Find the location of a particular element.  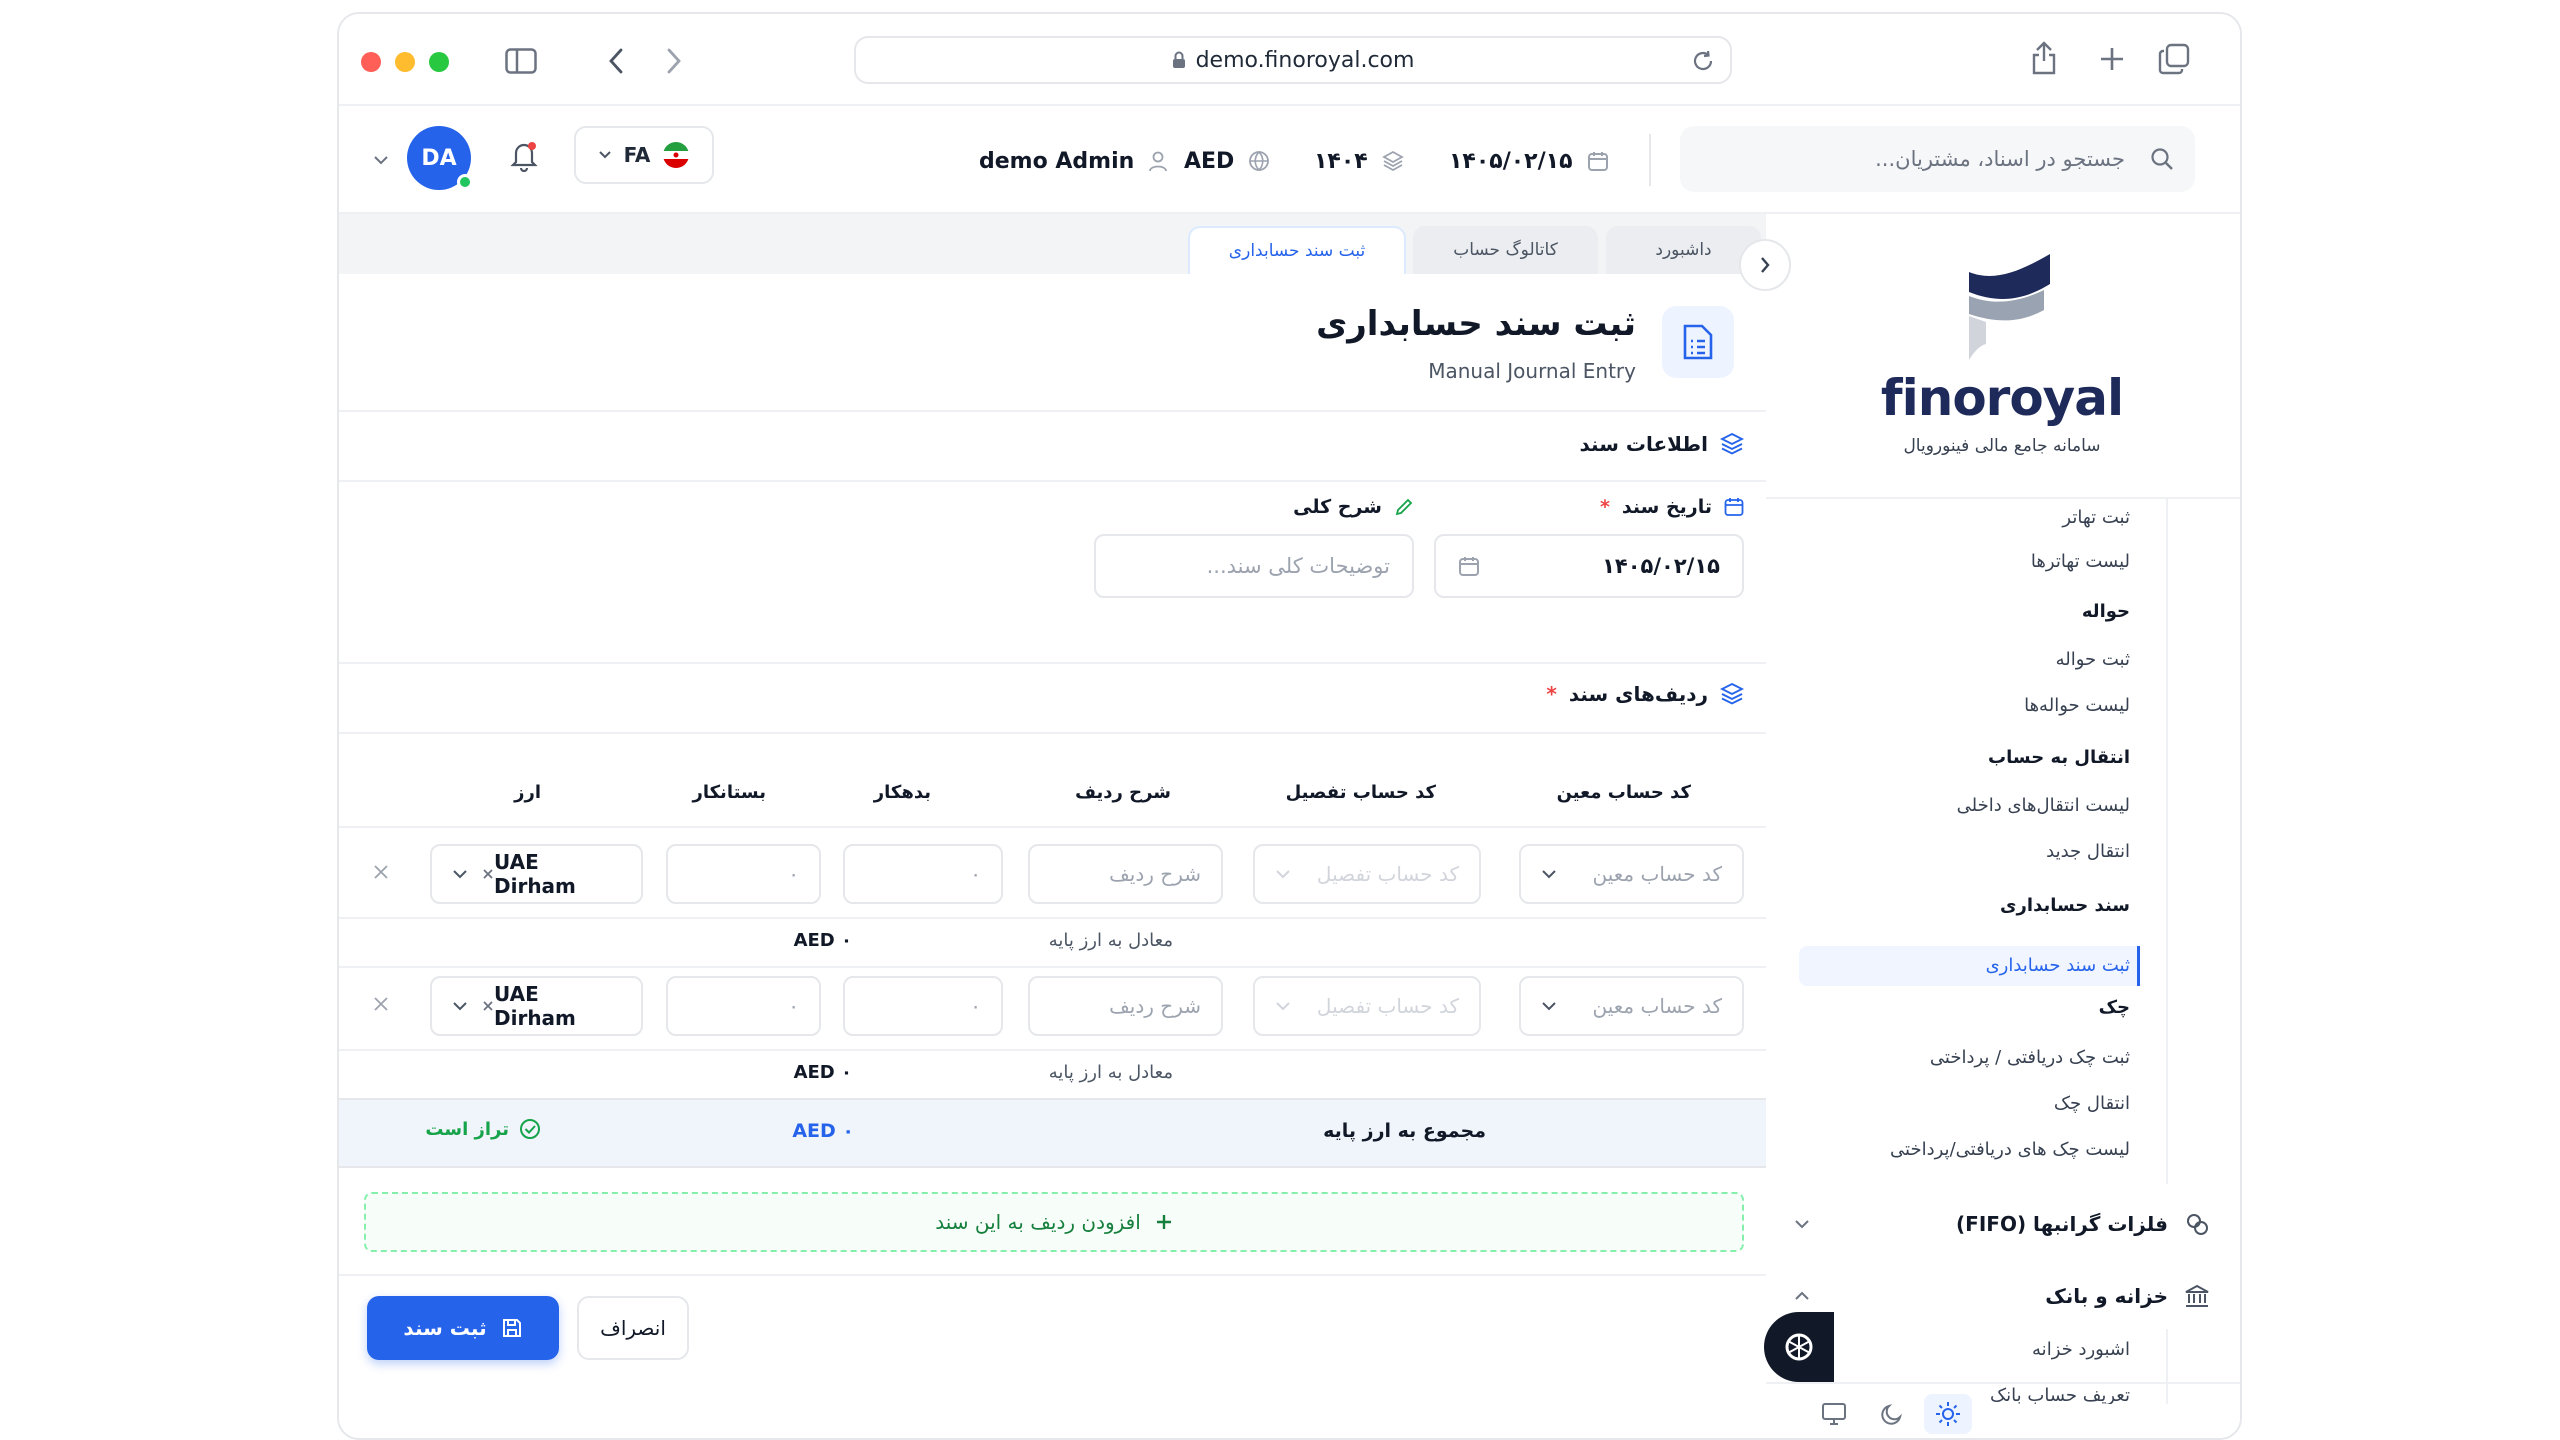

sidebar-header-cheque: چک is located at coordinates (2114, 1007).